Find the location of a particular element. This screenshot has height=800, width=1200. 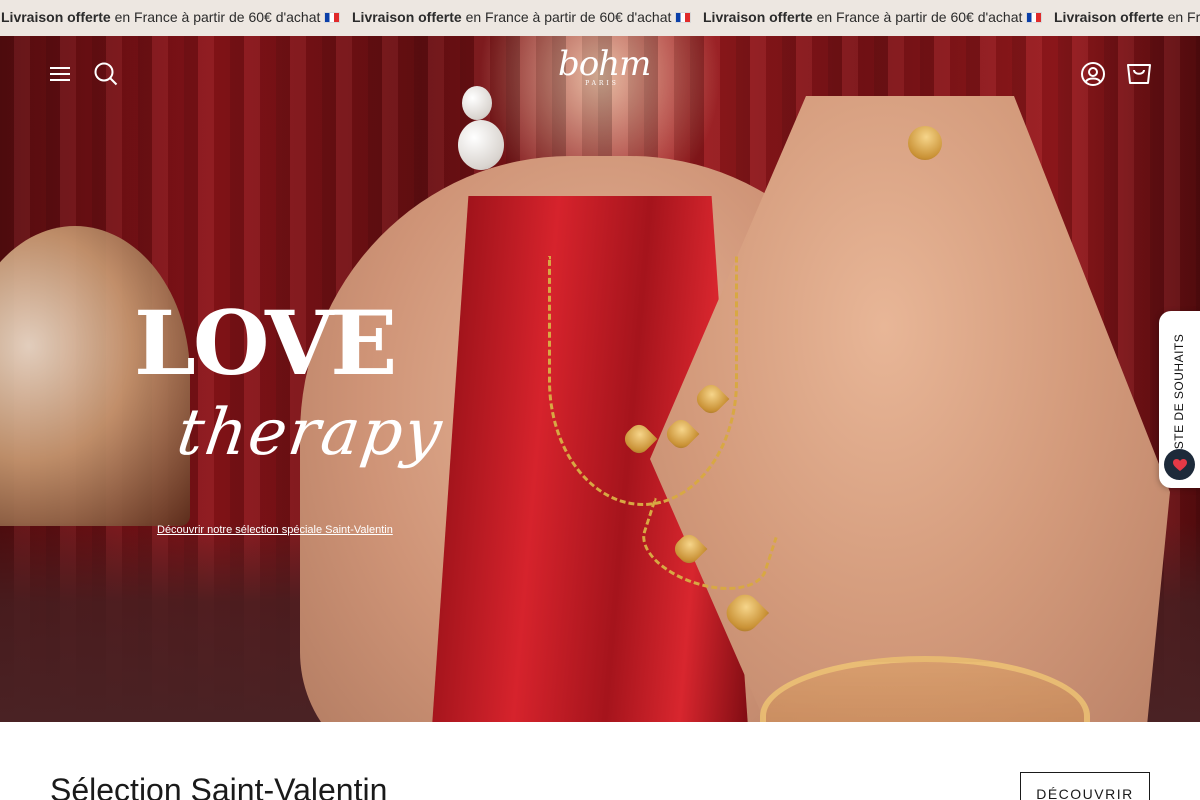

search-icon is located at coordinates (106, 74).